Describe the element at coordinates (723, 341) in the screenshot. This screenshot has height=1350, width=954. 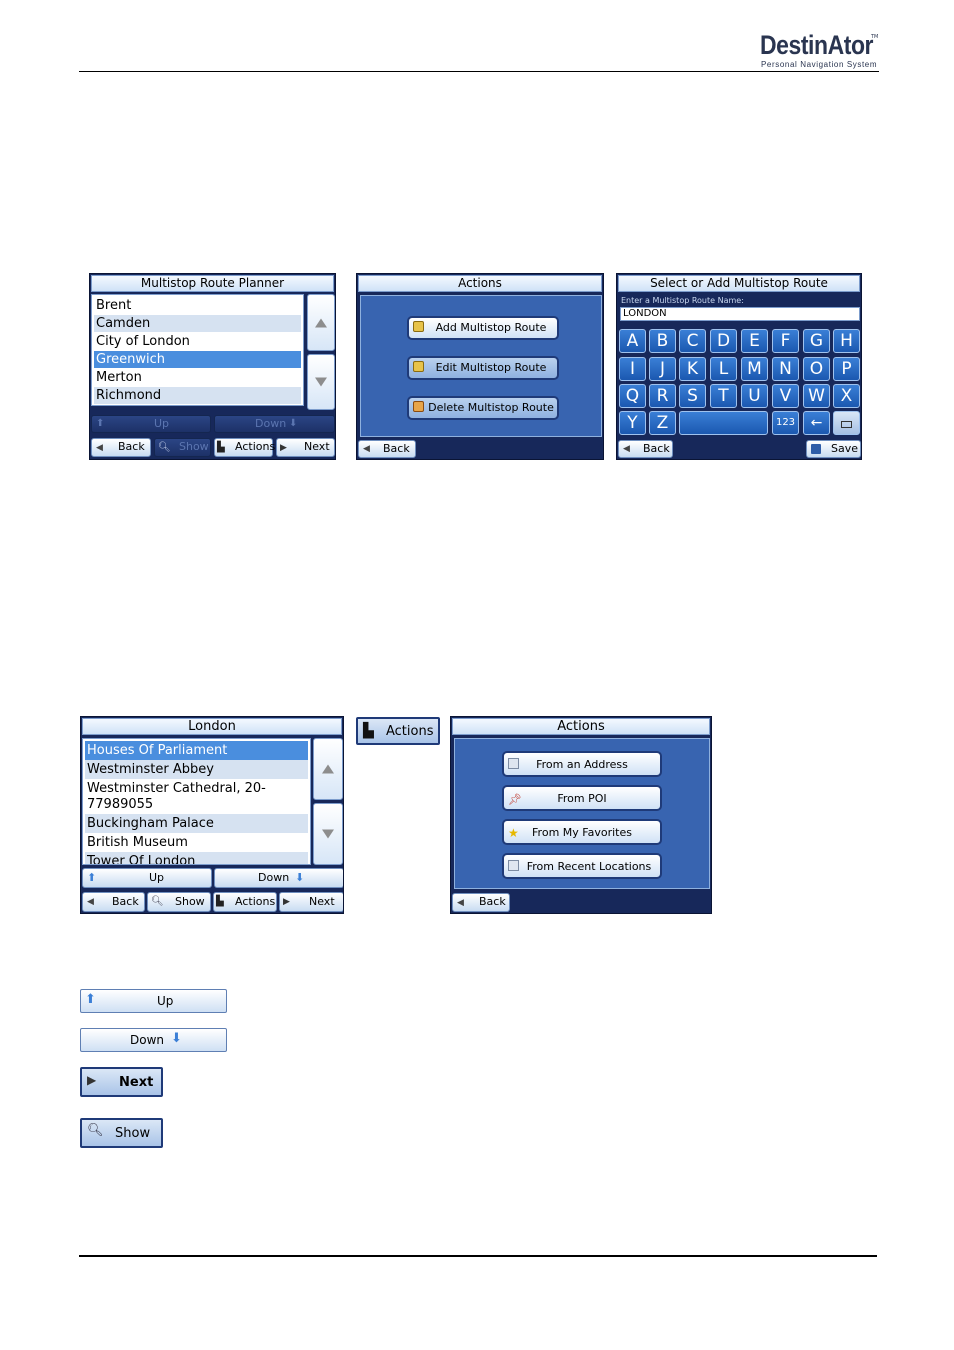
I see `key-d: D` at that location.